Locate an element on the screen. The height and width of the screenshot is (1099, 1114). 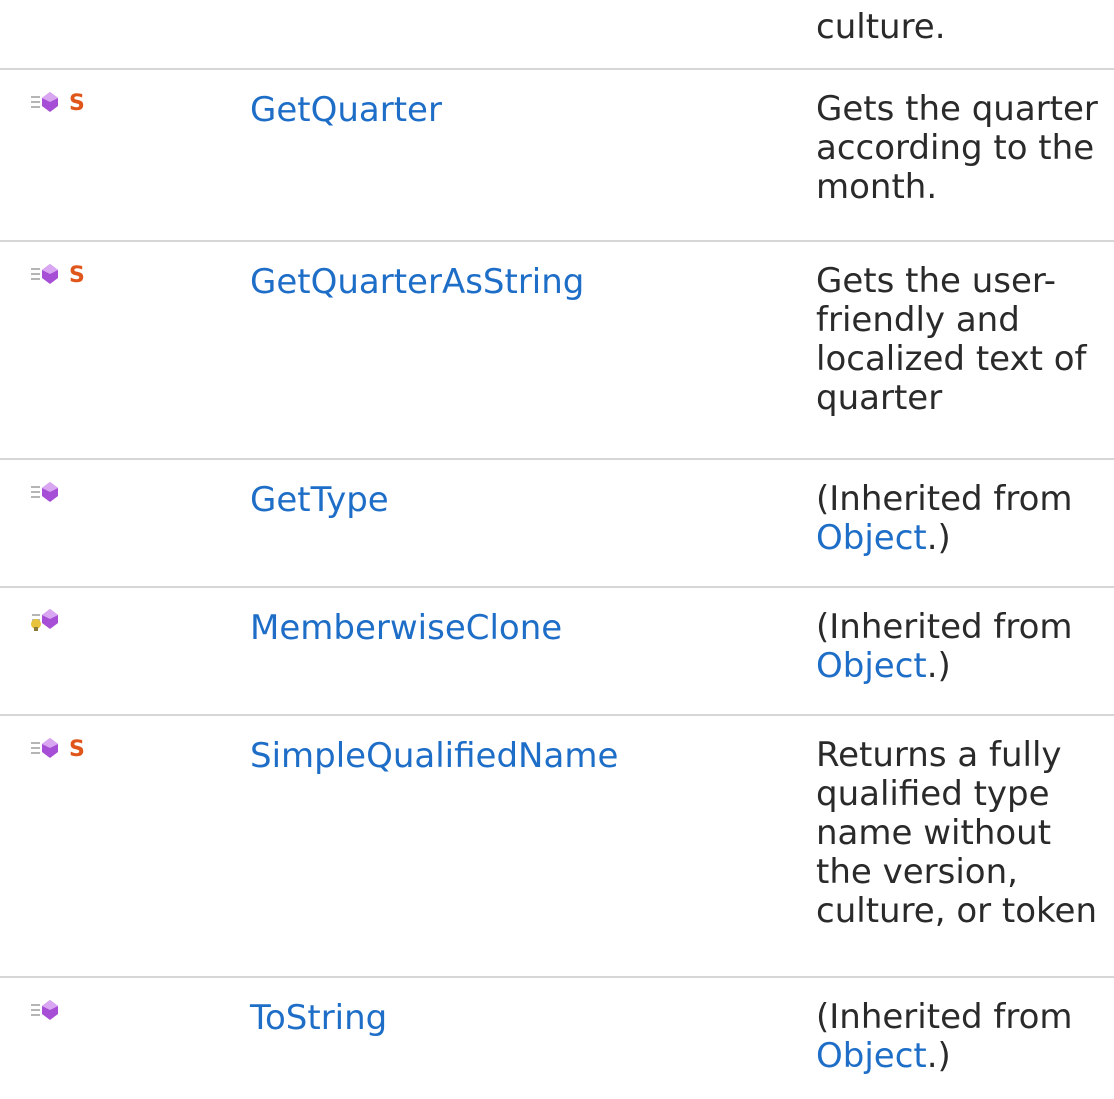
member-link-simplequalifiedname: SimpleQualifiedName is located at coordinates (434, 756).